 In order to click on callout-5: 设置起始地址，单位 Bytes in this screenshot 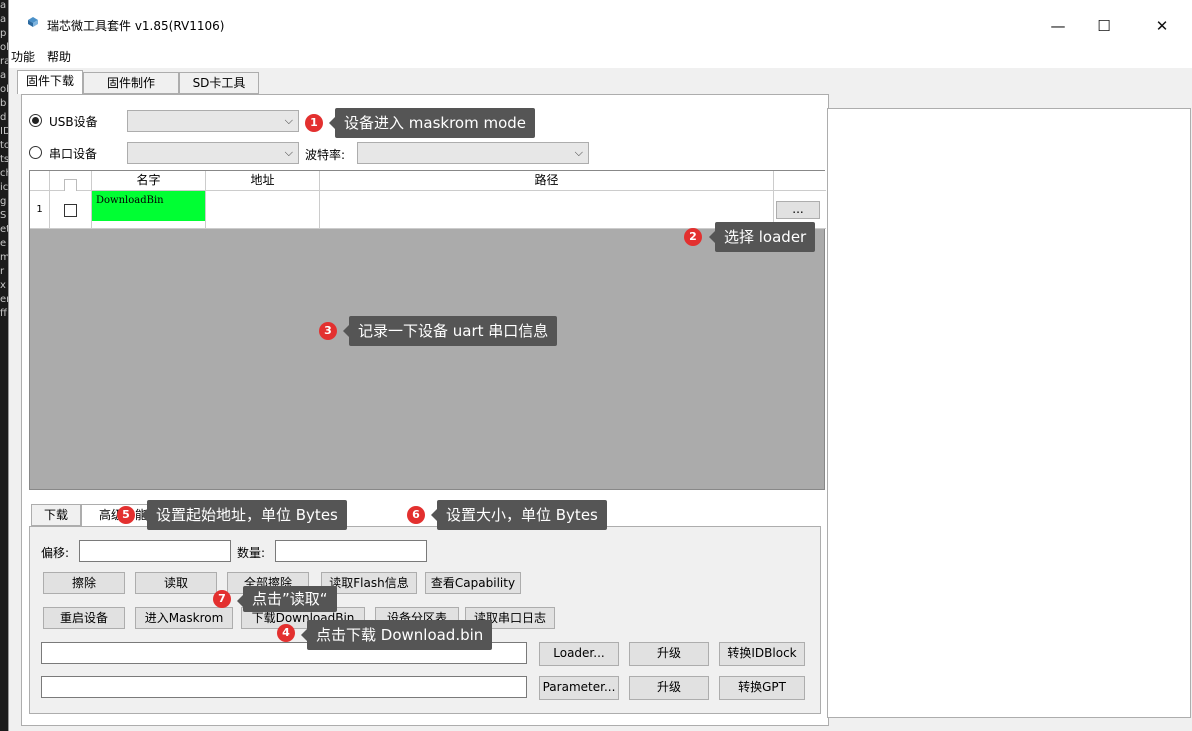, I will do `click(244, 515)`.